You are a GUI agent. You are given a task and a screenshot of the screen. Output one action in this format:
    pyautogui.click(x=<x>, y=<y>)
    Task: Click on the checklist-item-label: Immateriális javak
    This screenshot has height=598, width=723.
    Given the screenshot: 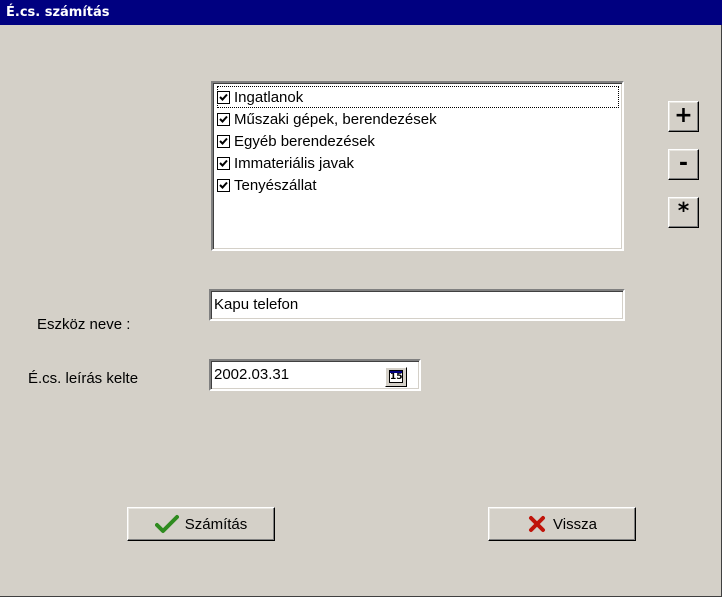 What is the action you would take?
    pyautogui.click(x=294, y=163)
    